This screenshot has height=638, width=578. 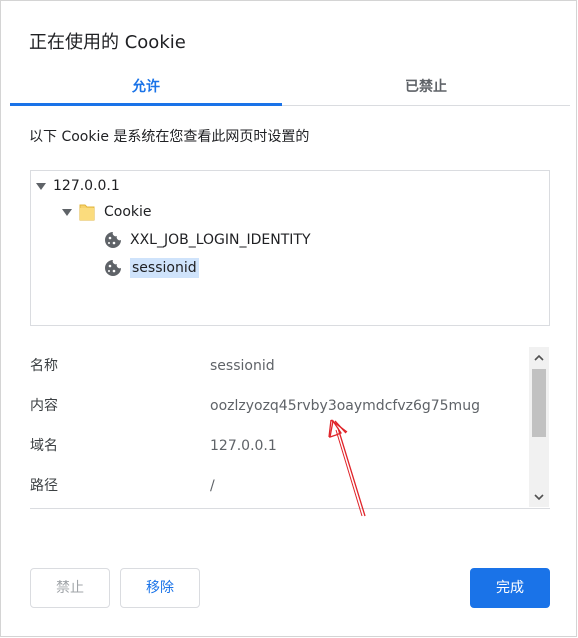 I want to click on detail-key: 域名, so click(x=44, y=446).